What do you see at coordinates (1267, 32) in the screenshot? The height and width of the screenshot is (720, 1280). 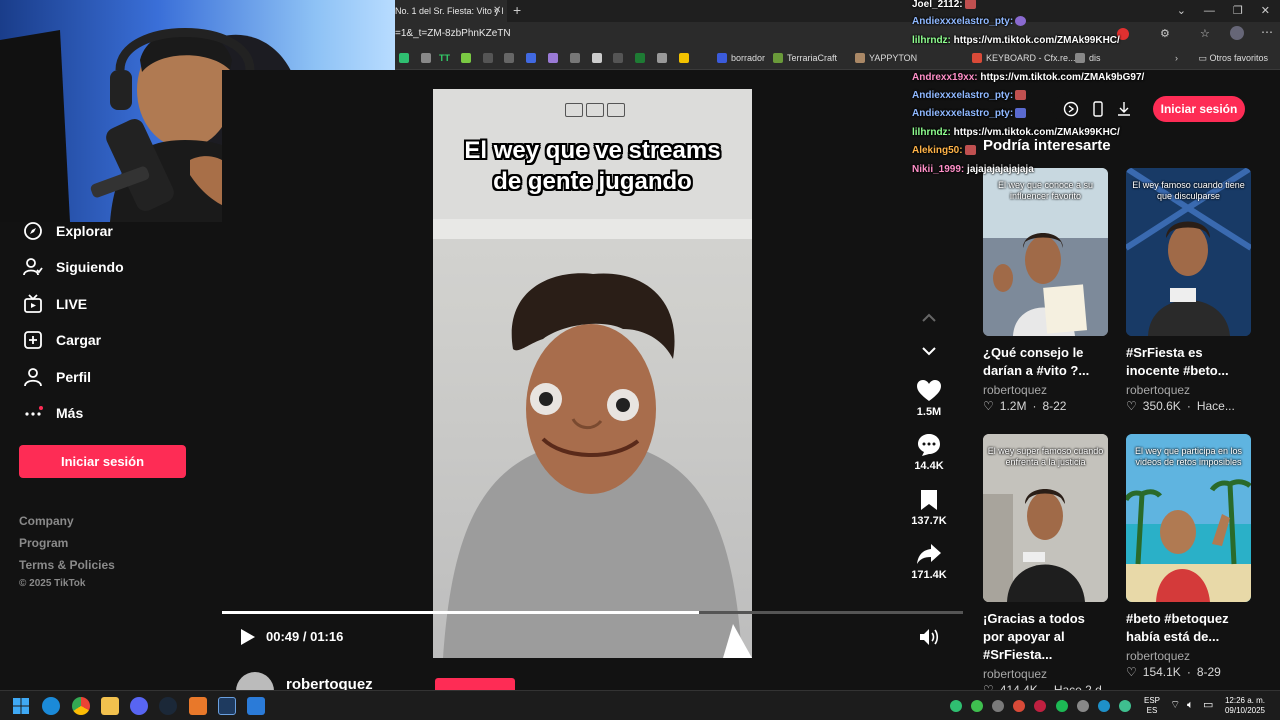 I see `menu-dots-icon: ⋯` at bounding box center [1267, 32].